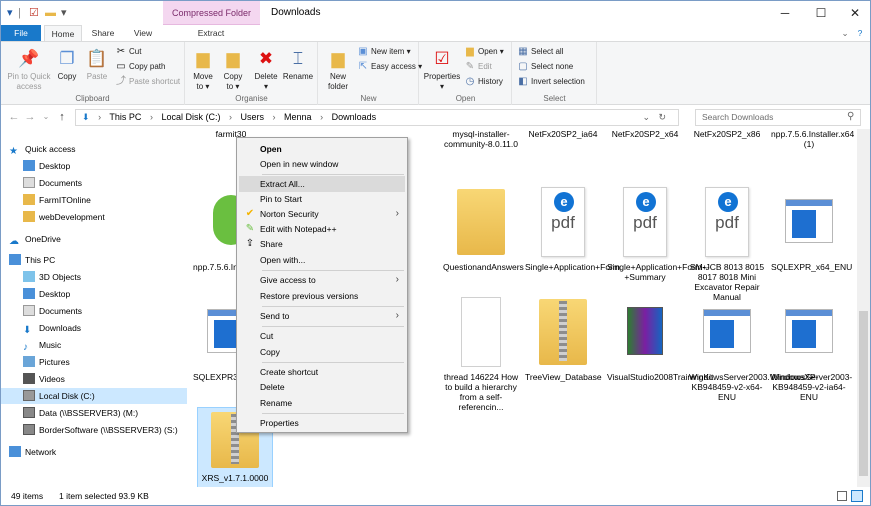  I want to click on file-item: e pdf Single+Application+Form+-+Summary, so click(658, 233).